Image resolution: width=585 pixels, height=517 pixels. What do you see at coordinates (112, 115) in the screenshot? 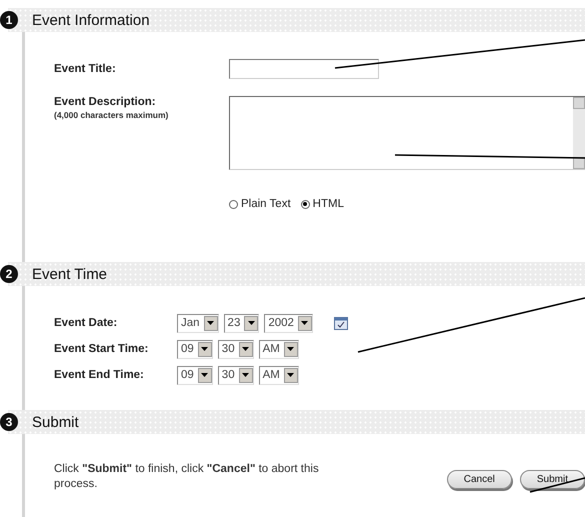
I see `field-hint: (4,000 characters maximum)` at bounding box center [112, 115].